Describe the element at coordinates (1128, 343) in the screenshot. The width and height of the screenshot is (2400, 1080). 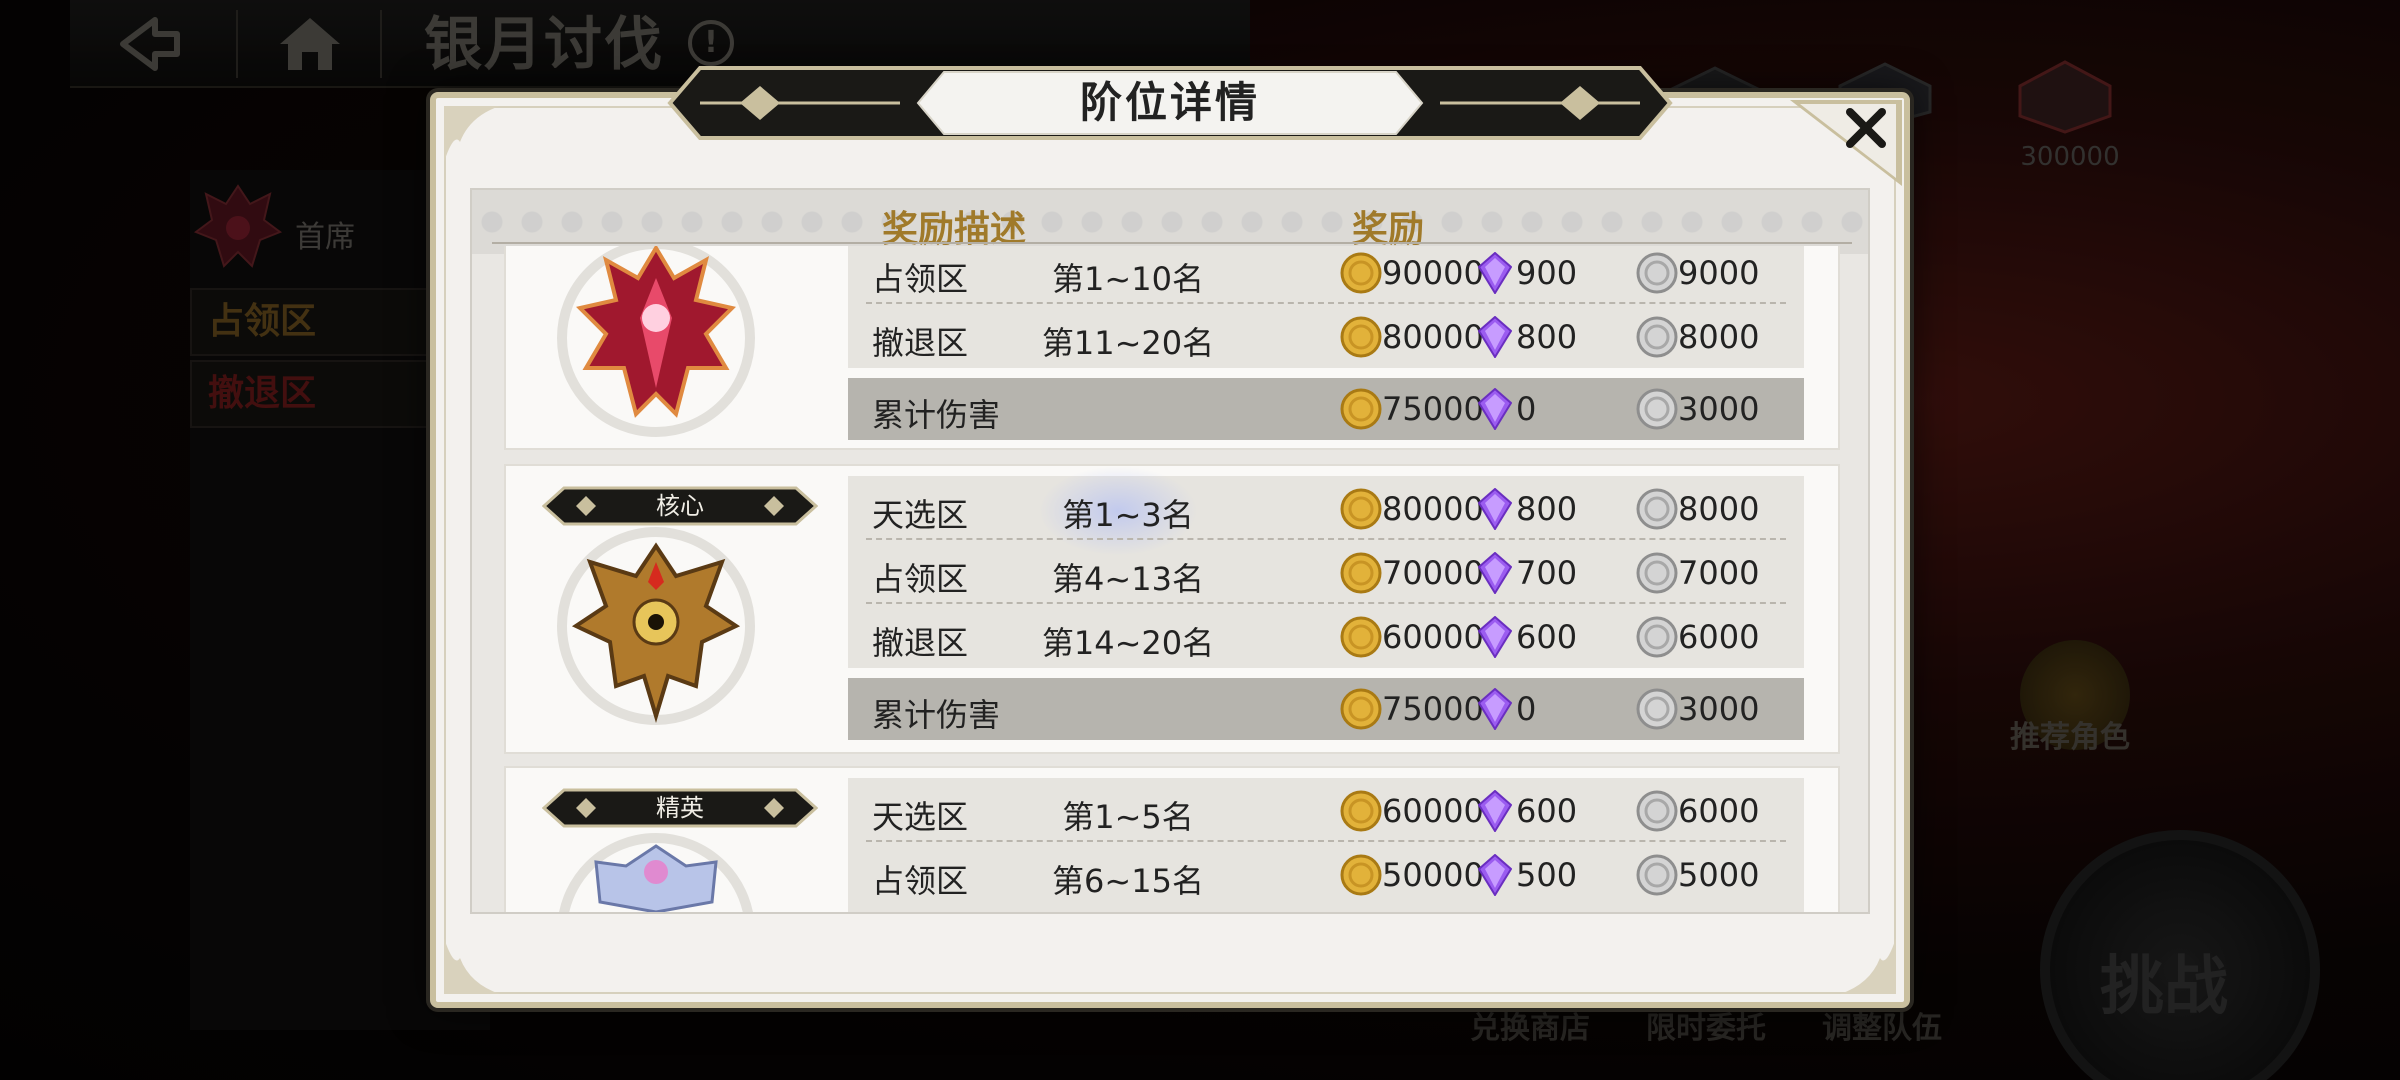
I see `rank-range: 第11~20名` at that location.